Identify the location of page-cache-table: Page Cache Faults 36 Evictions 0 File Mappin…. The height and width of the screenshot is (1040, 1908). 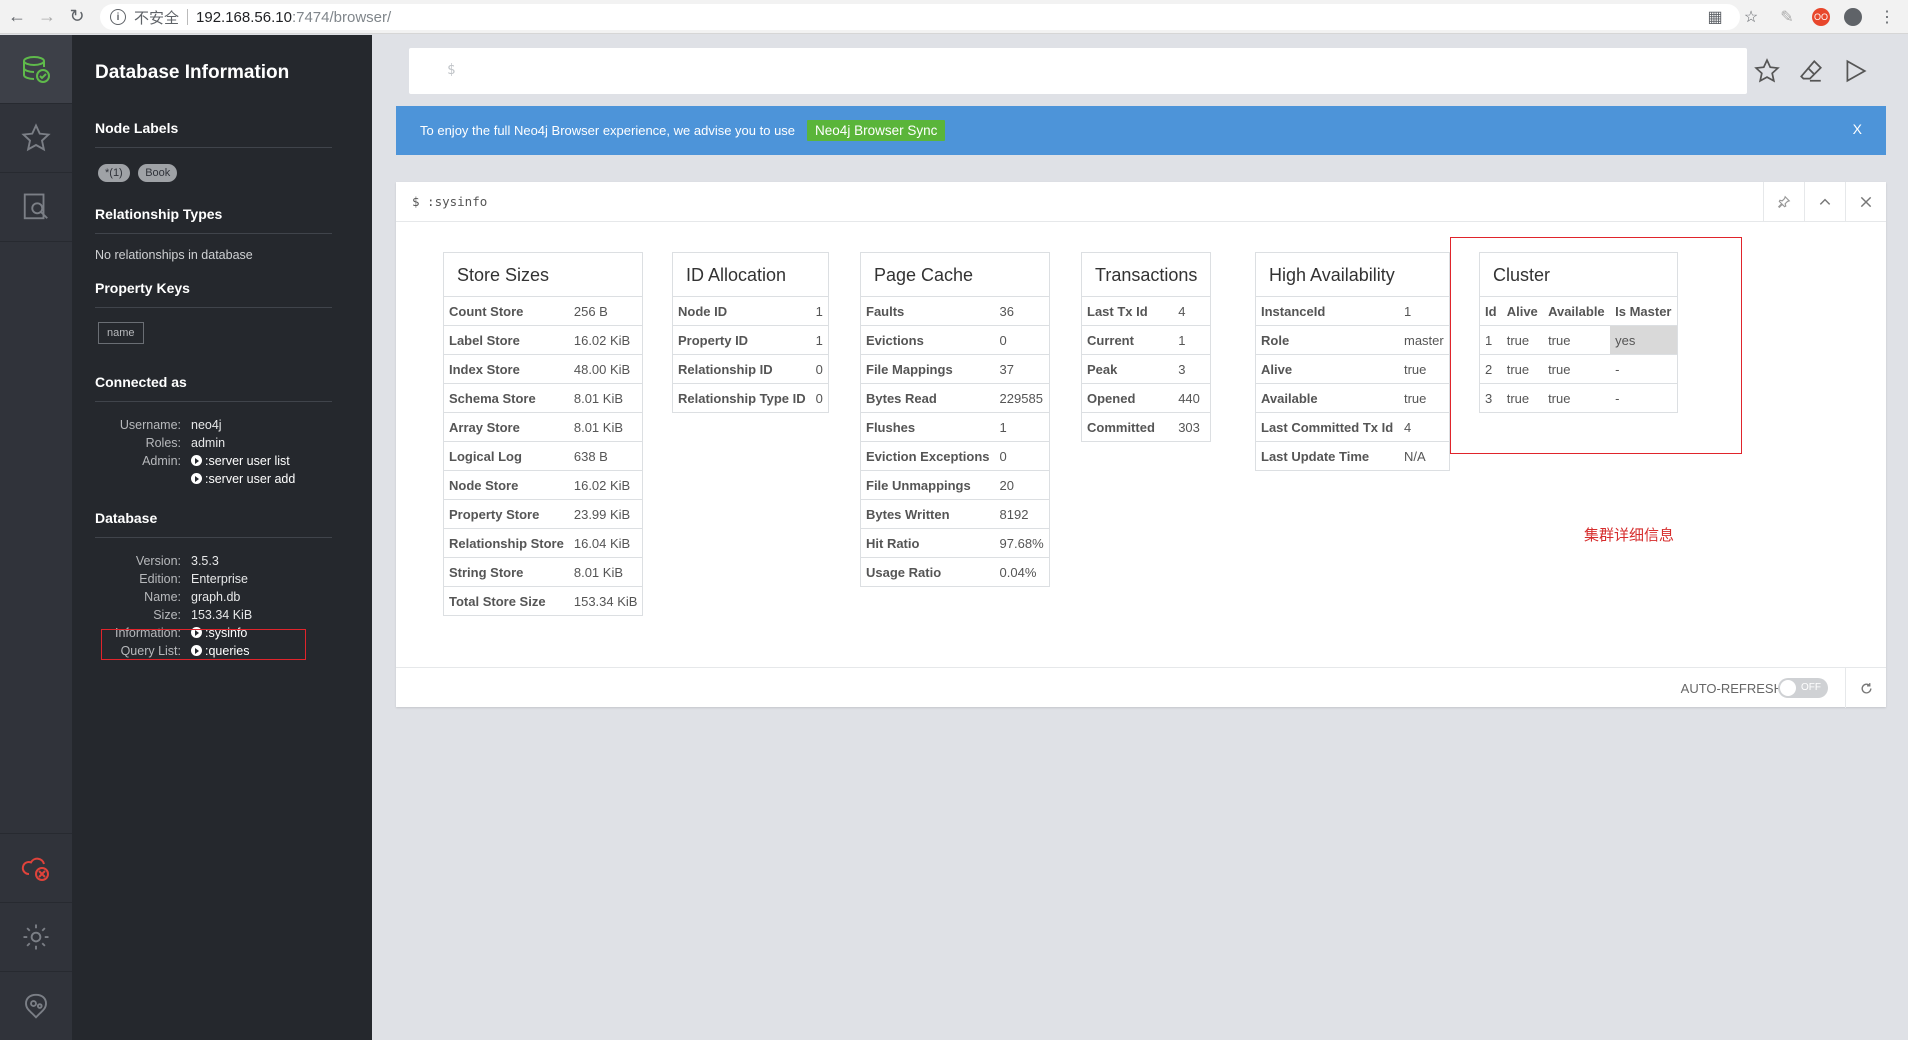
(955, 419).